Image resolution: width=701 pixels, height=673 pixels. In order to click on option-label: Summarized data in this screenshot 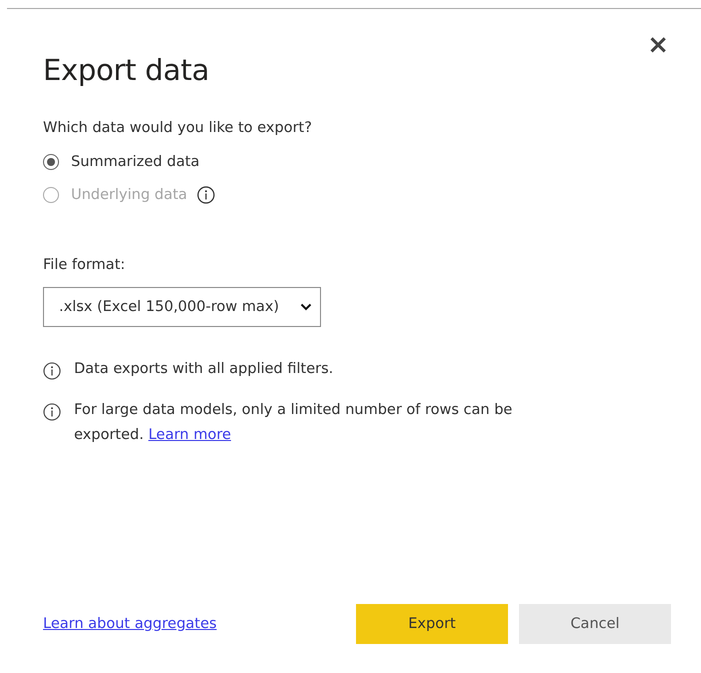, I will do `click(135, 162)`.